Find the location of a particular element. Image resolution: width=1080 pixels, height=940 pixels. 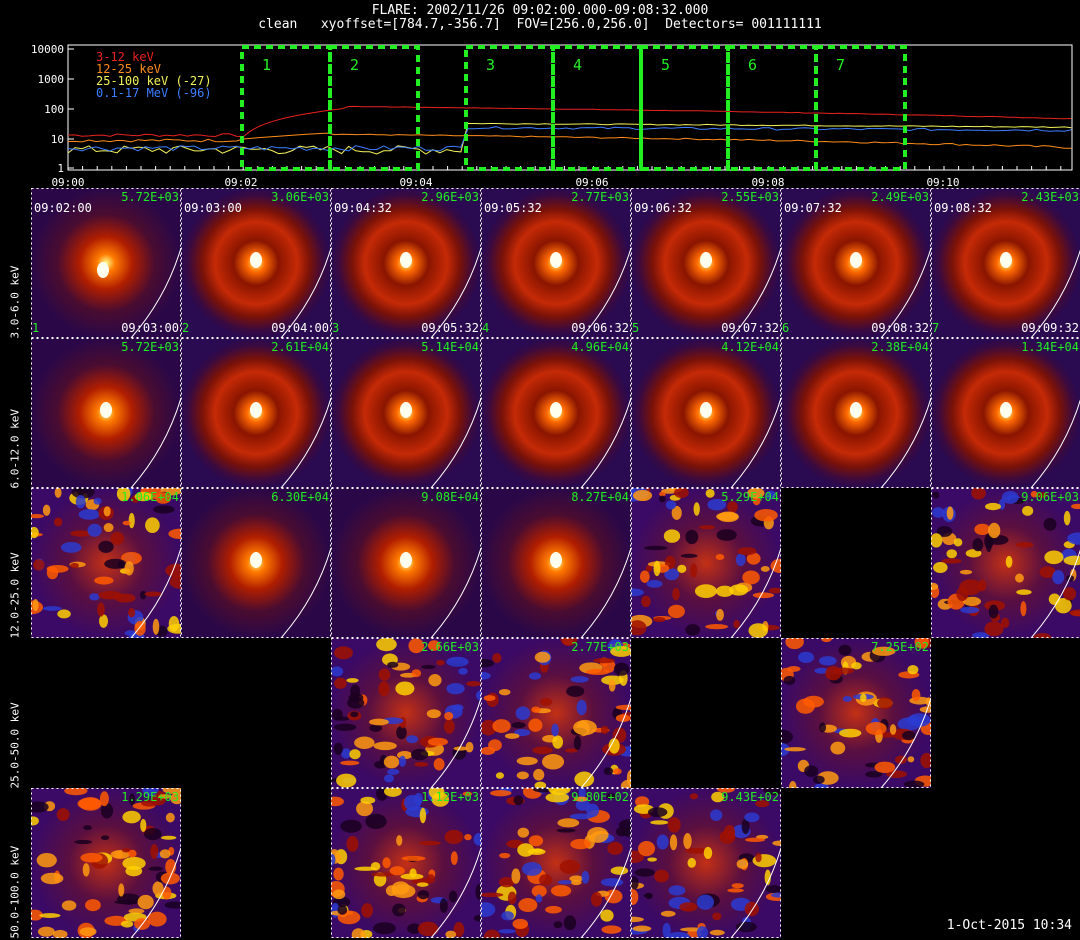

interval-index: 1 is located at coordinates (36, 328).